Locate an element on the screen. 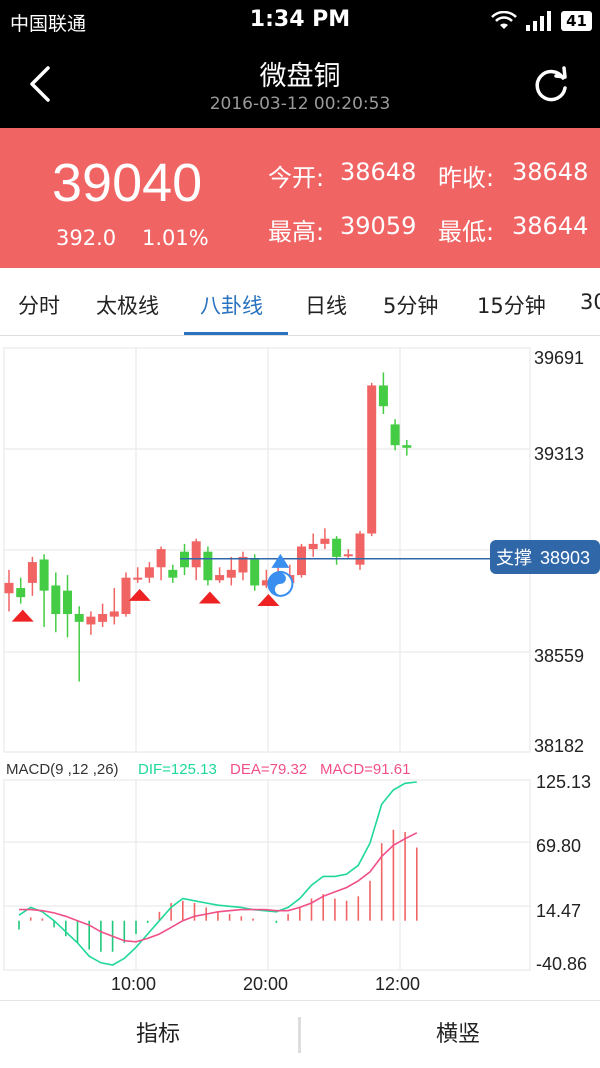 The width and height of the screenshot is (600, 1068). dif-label: DIF=125.13 is located at coordinates (177, 769).